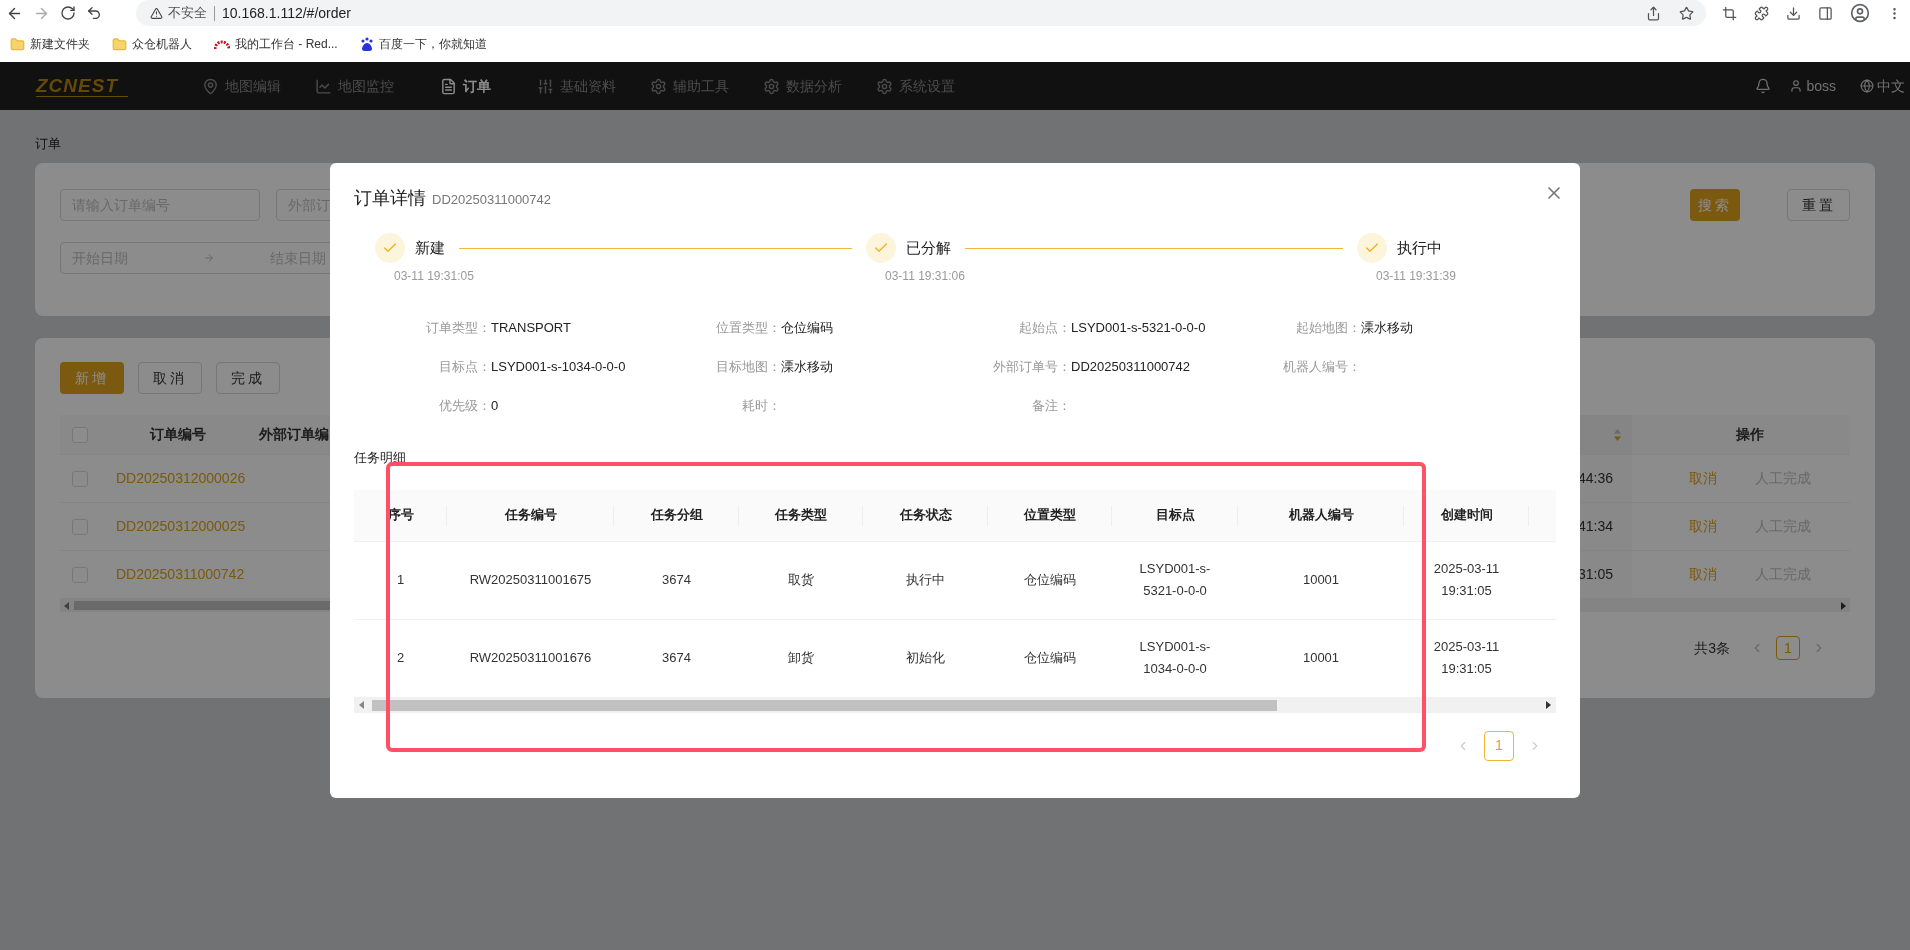 The width and height of the screenshot is (1910, 950). I want to click on table-cell-text: 执行中, so click(925, 580).